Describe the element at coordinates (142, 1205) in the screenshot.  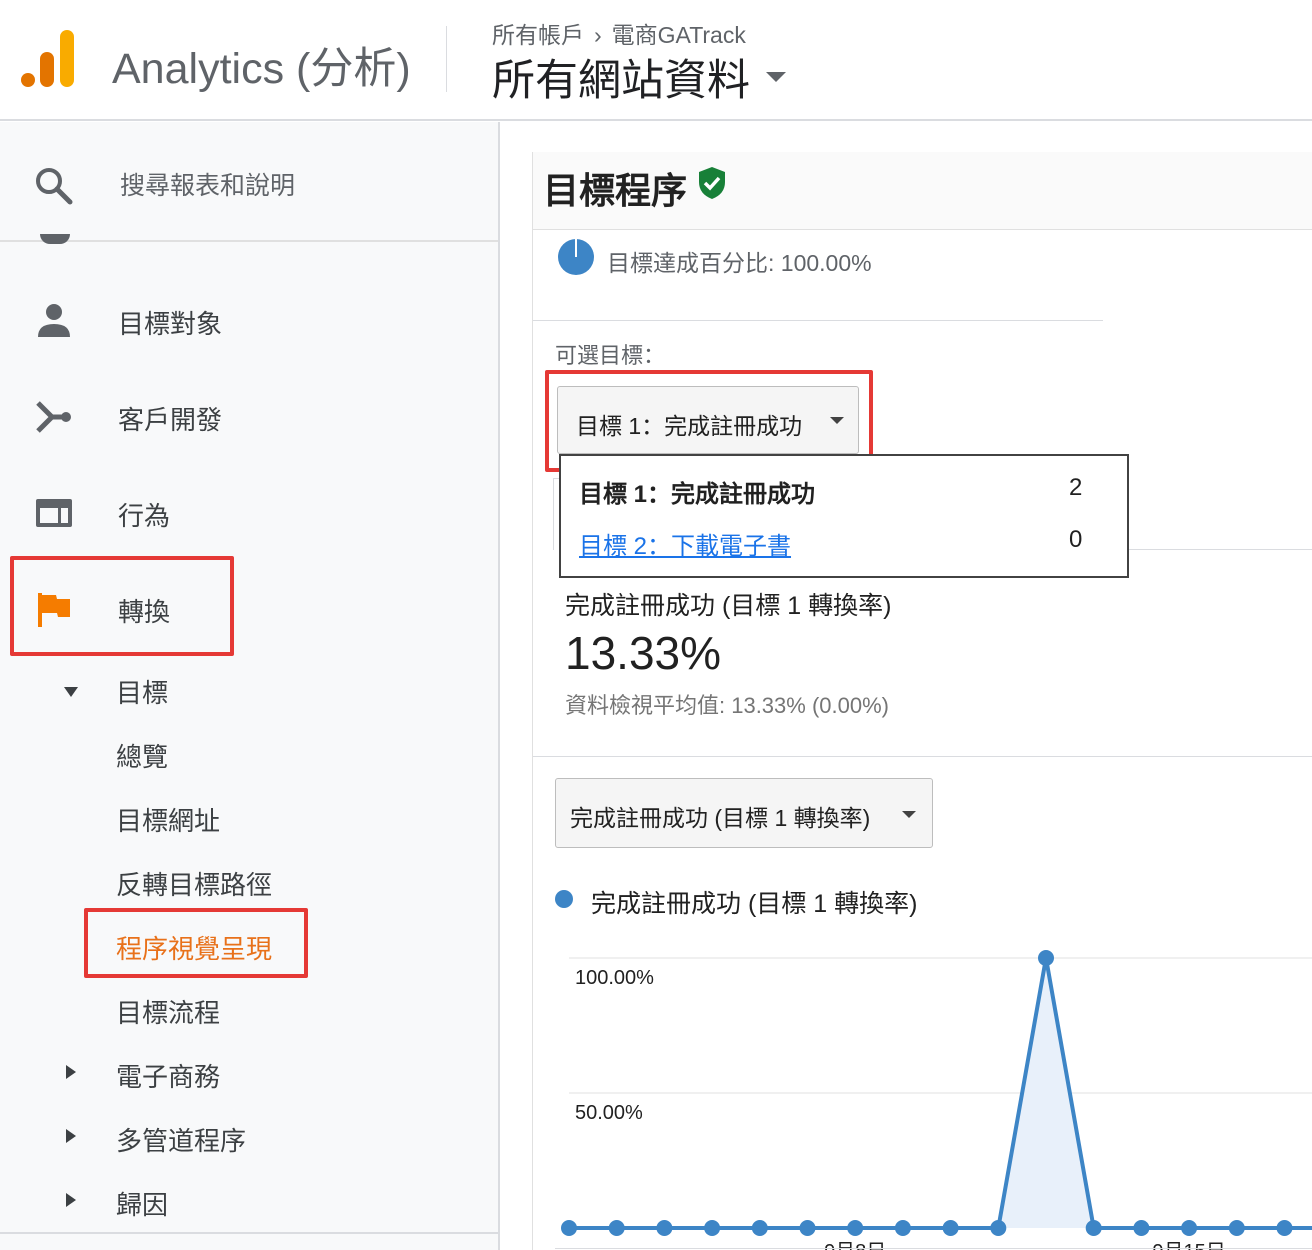
I see `sidebar-subitem-label: 歸因` at that location.